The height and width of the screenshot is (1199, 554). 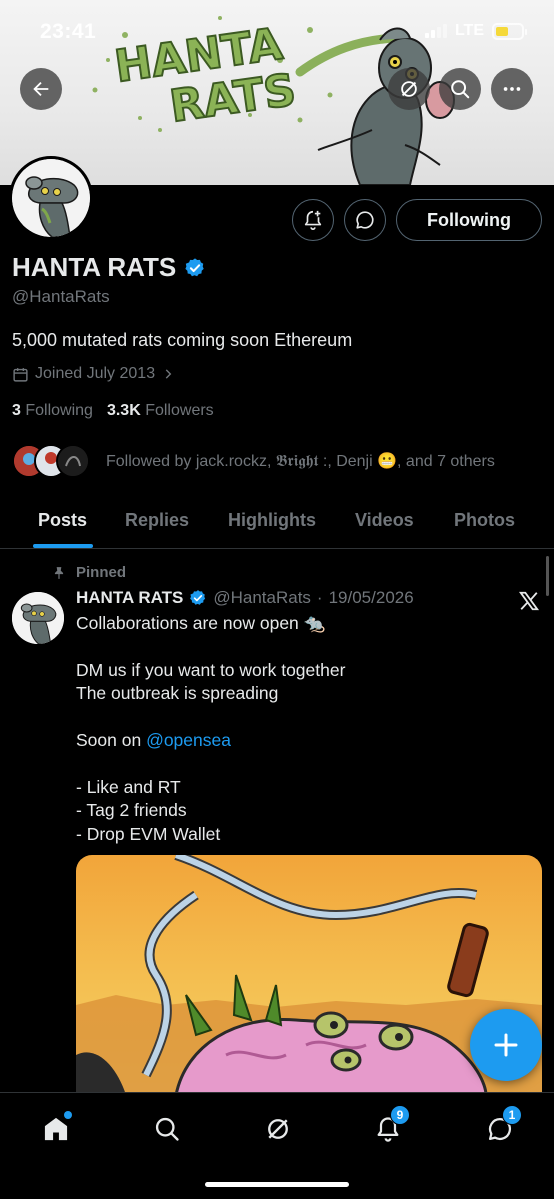 I want to click on following-count-link: 3 Following, so click(x=52, y=411).